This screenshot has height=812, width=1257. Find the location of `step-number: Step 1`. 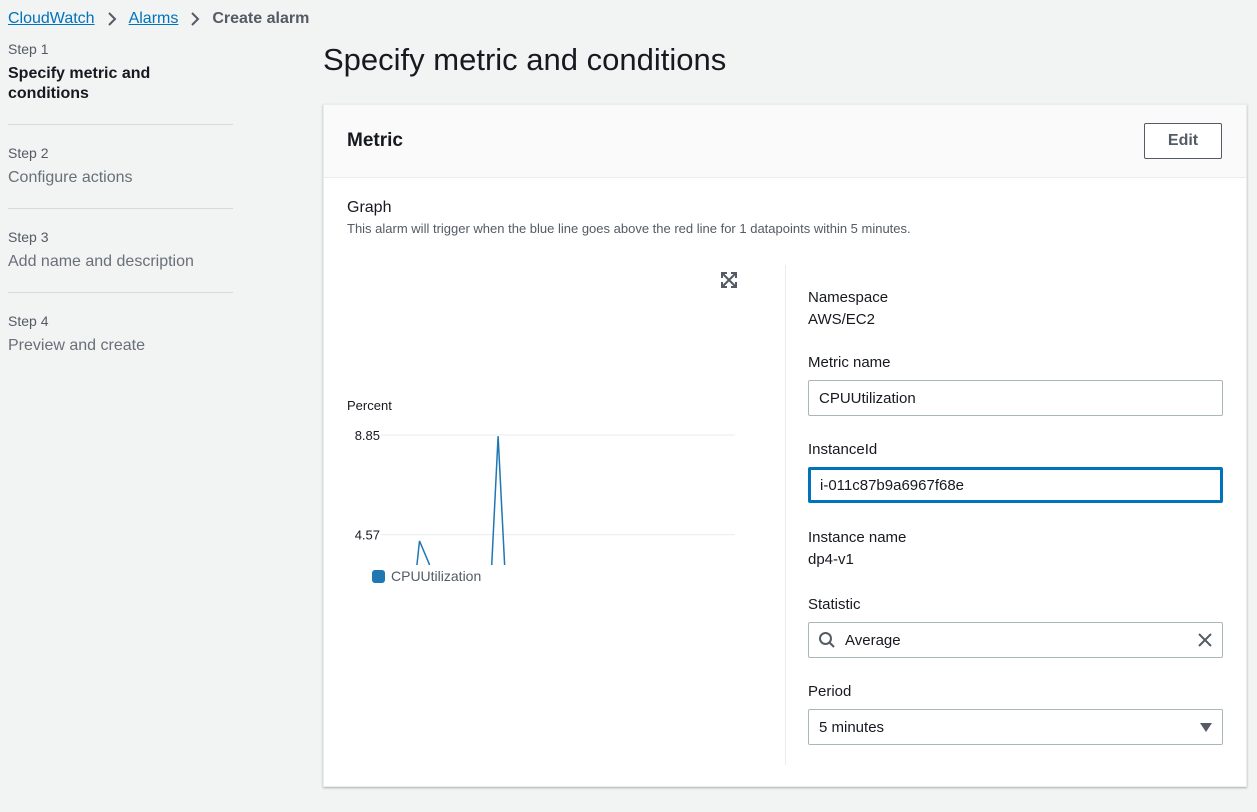

step-number: Step 1 is located at coordinates (28, 49).